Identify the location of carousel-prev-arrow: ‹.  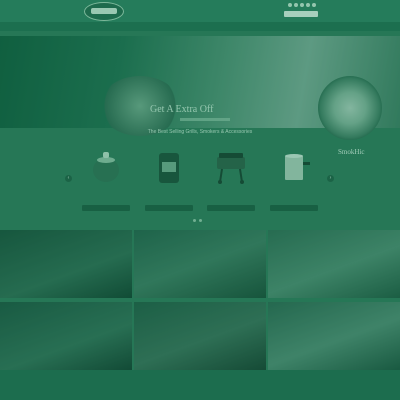
(68, 178).